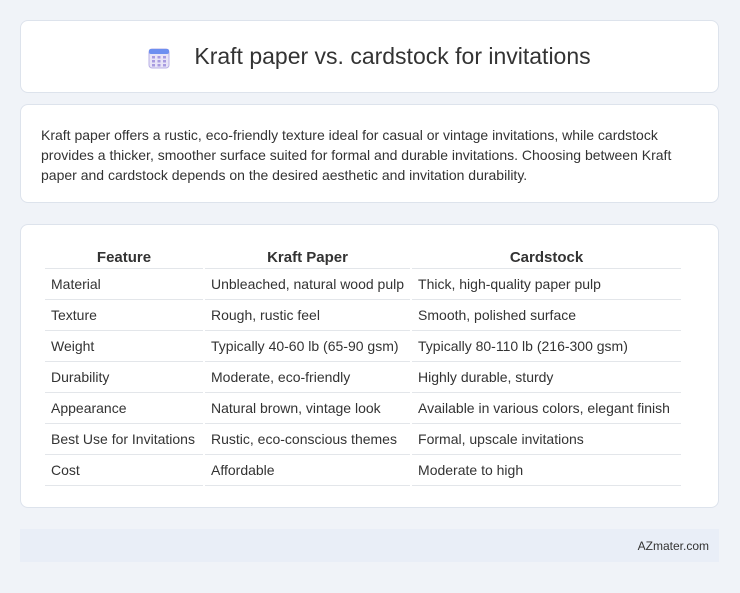 This screenshot has width=740, height=593. What do you see at coordinates (124, 315) in the screenshot?
I see `table-cell: Texture` at bounding box center [124, 315].